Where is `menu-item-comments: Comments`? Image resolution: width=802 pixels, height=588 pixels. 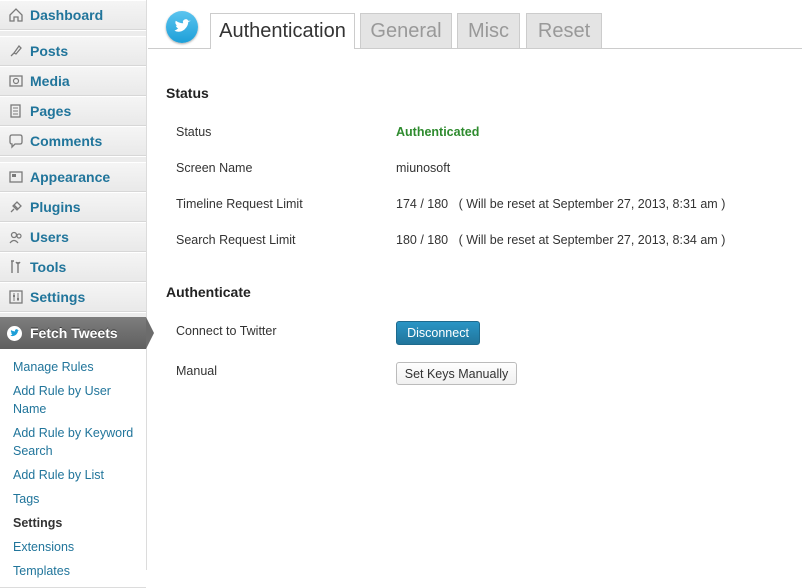 menu-item-comments: Comments is located at coordinates (73, 141).